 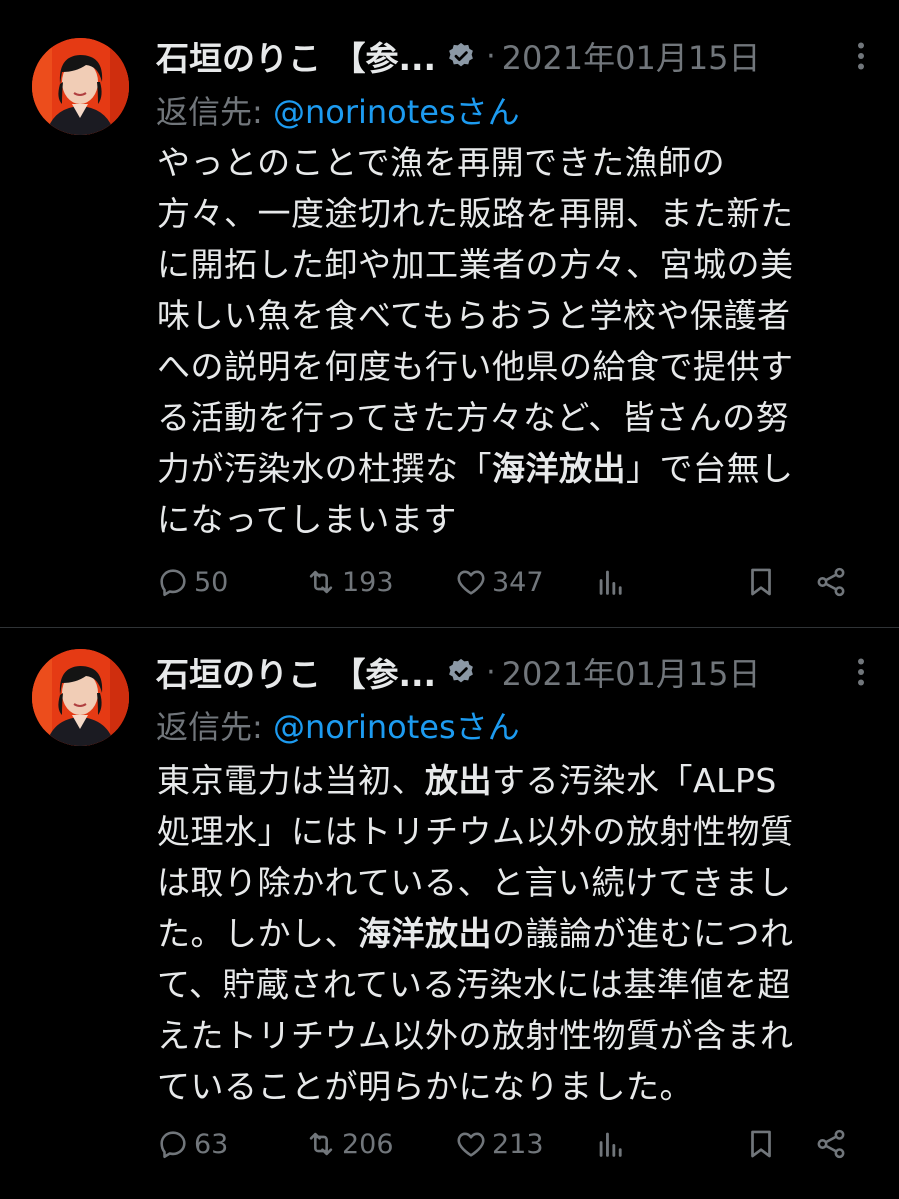 I want to click on tweet-actions: 63 206 213, so click(x=505, y=1144).